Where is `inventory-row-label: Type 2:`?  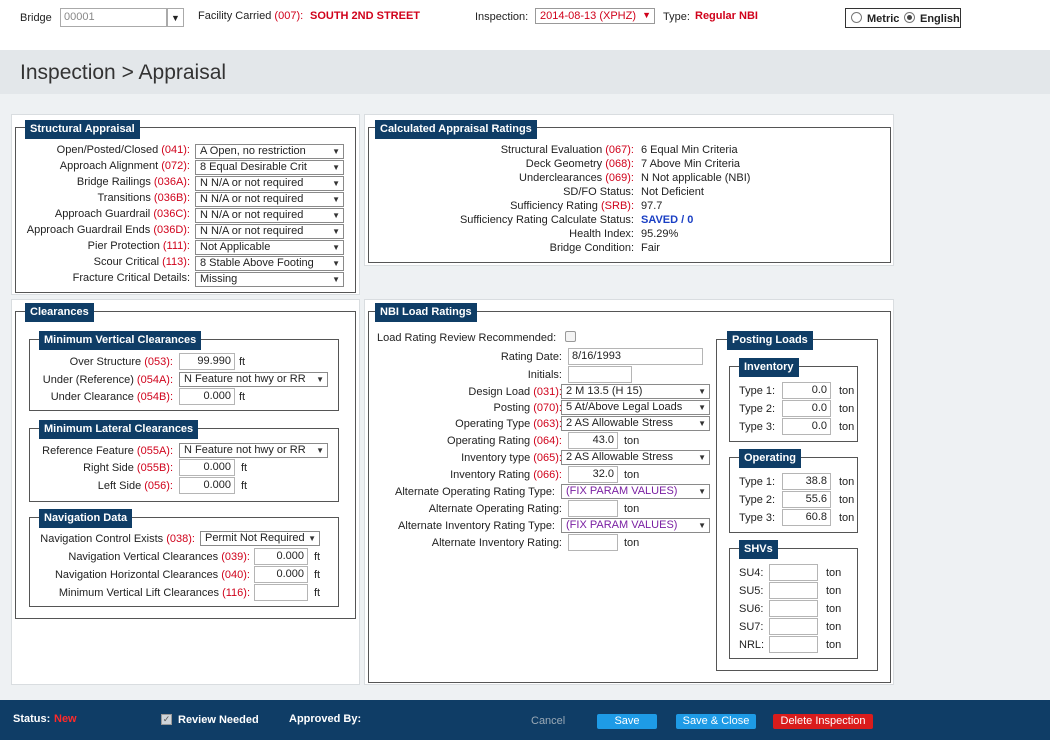 inventory-row-label: Type 2: is located at coordinates (757, 409).